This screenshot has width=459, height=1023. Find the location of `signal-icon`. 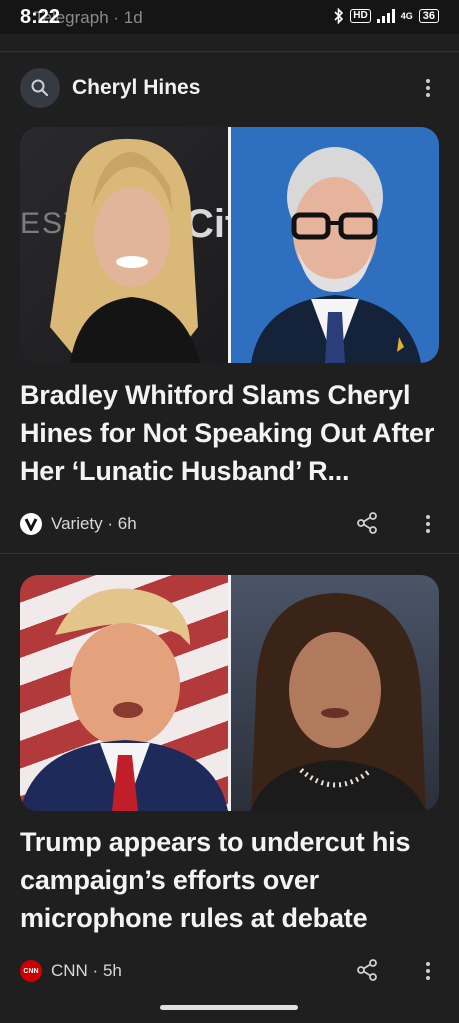

signal-icon is located at coordinates (385, 16).